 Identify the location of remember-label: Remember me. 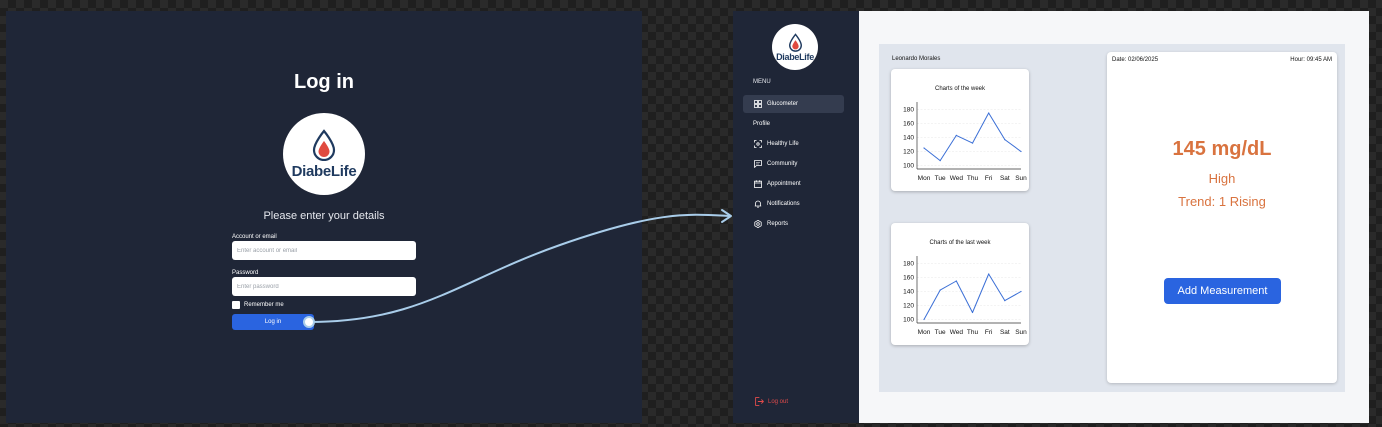
(264, 305).